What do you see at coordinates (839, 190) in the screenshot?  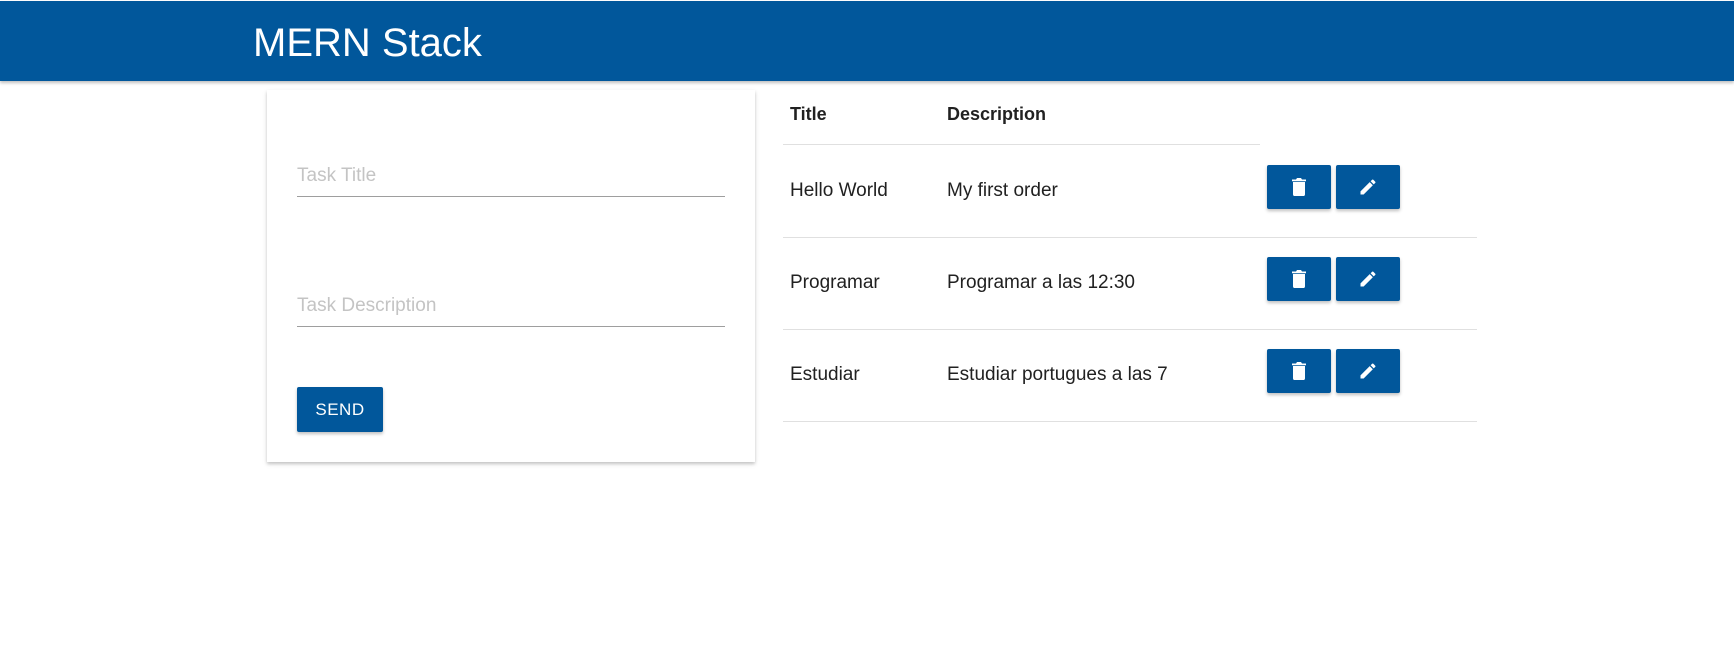 I see `task-title-cell: Hello World` at bounding box center [839, 190].